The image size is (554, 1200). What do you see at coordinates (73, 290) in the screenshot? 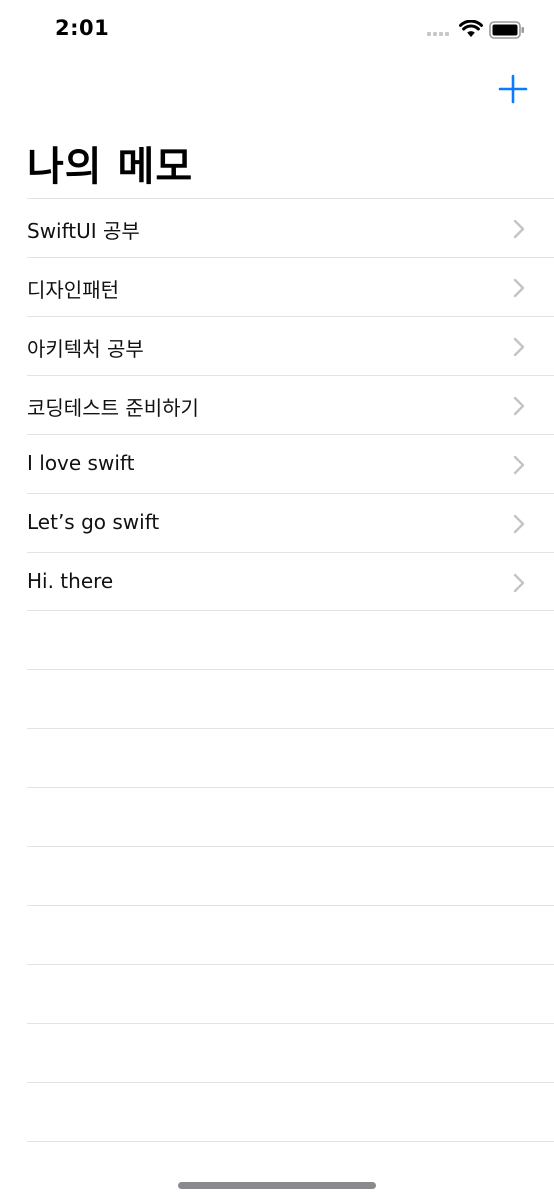
I see `memo-title: 디자인패턴` at bounding box center [73, 290].